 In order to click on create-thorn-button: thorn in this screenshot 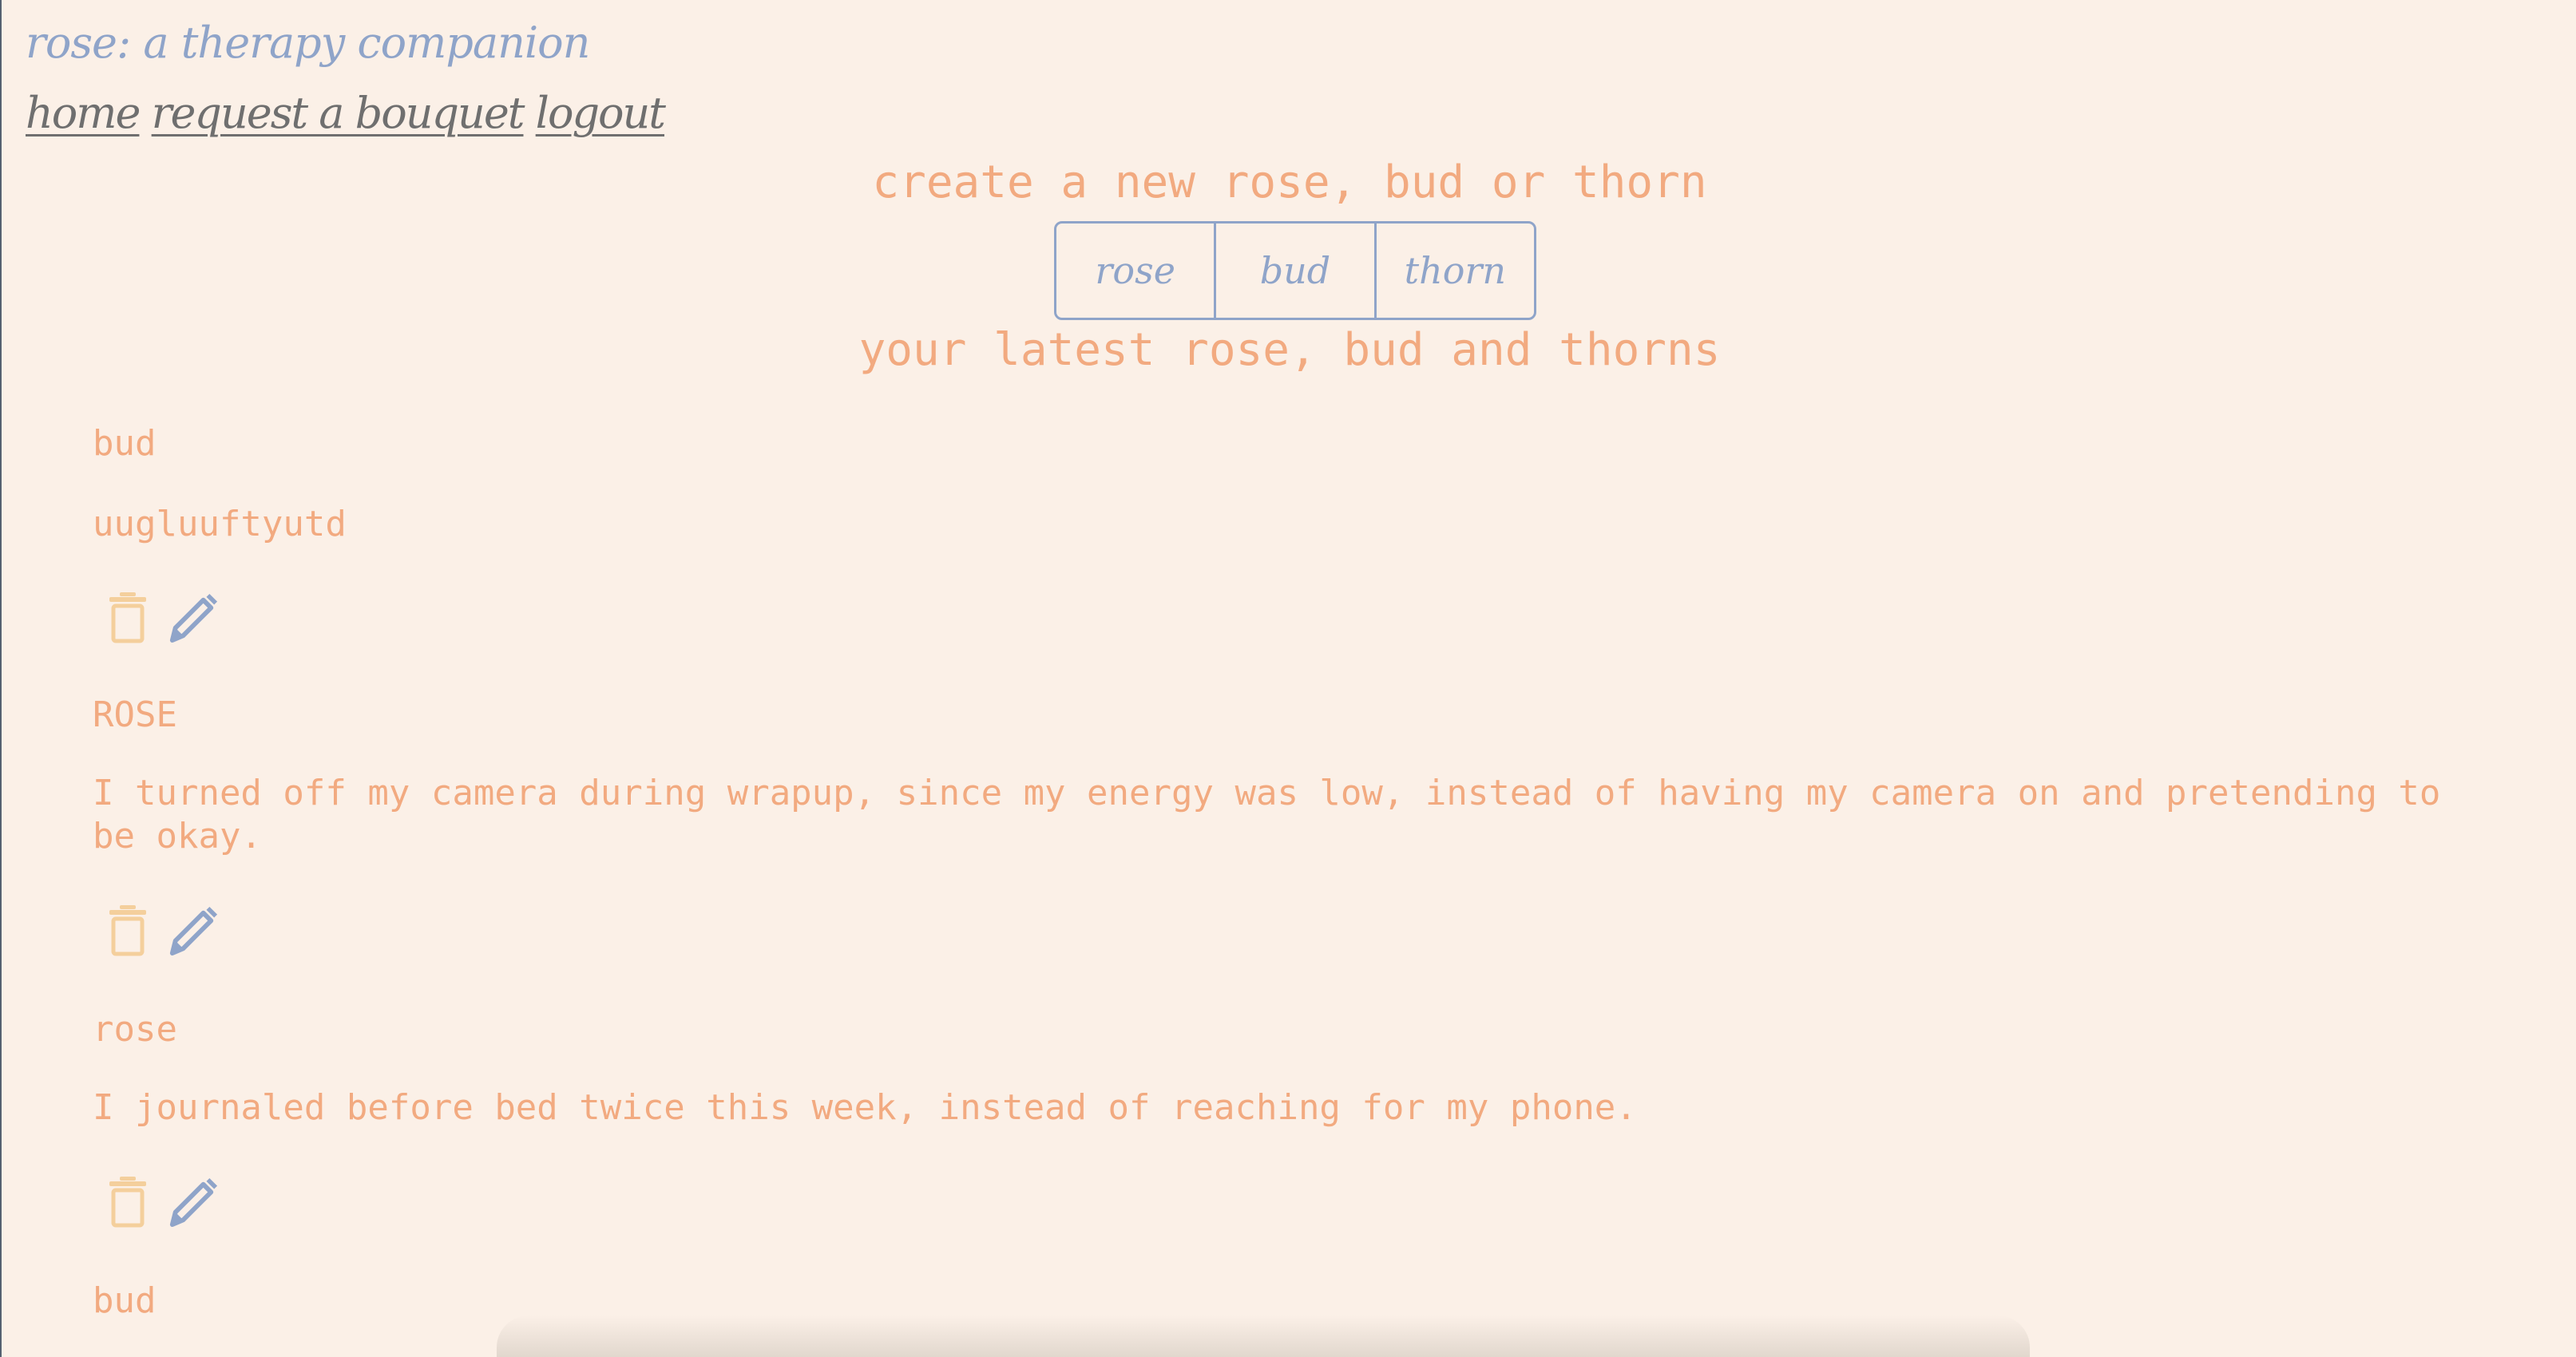, I will do `click(1453, 271)`.